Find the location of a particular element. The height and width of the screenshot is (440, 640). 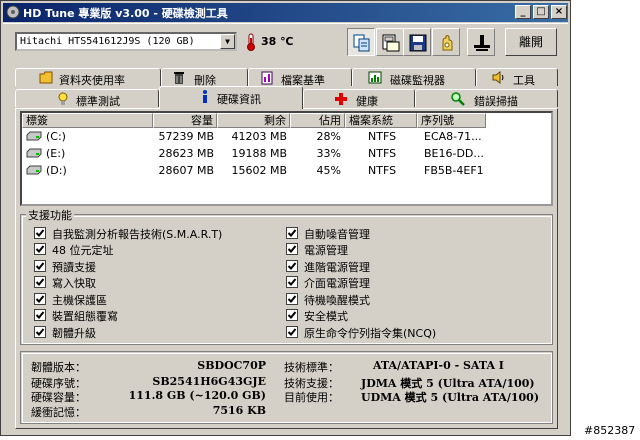

close-button: × is located at coordinates (559, 12).